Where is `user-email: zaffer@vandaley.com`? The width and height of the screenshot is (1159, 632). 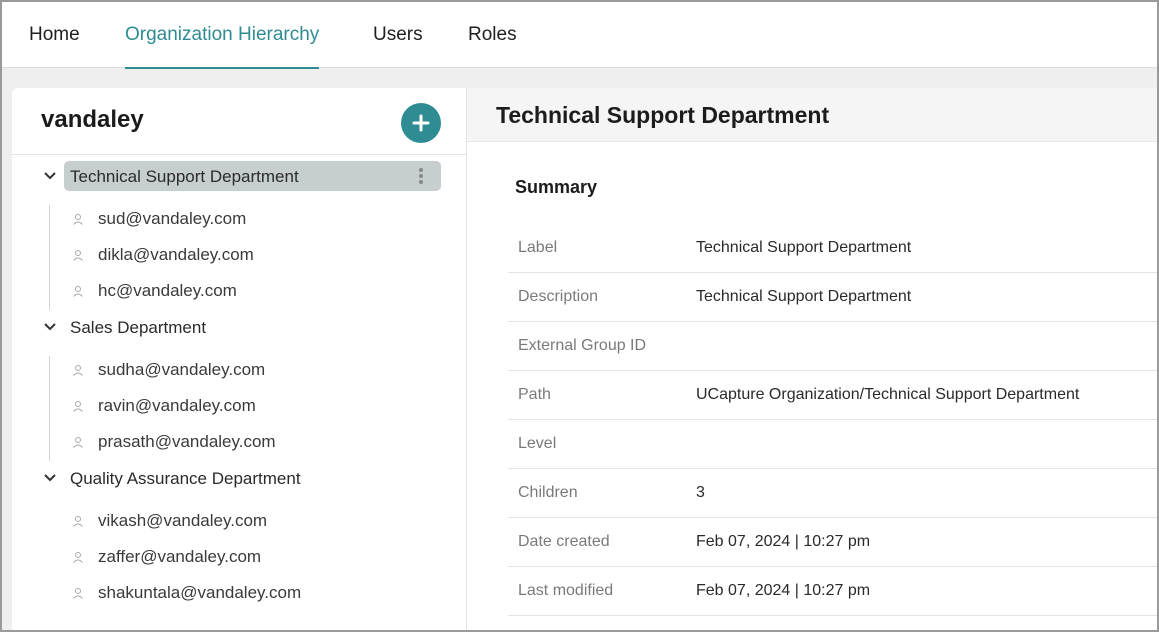 user-email: zaffer@vandaley.com is located at coordinates (180, 556).